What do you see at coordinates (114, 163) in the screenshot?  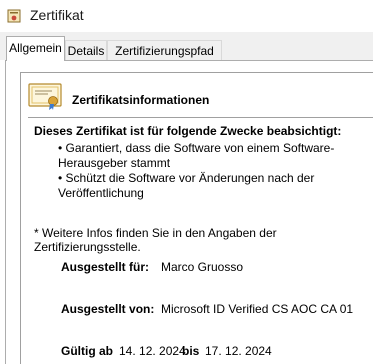 I see `purpose-line: Herausgeber stammt` at bounding box center [114, 163].